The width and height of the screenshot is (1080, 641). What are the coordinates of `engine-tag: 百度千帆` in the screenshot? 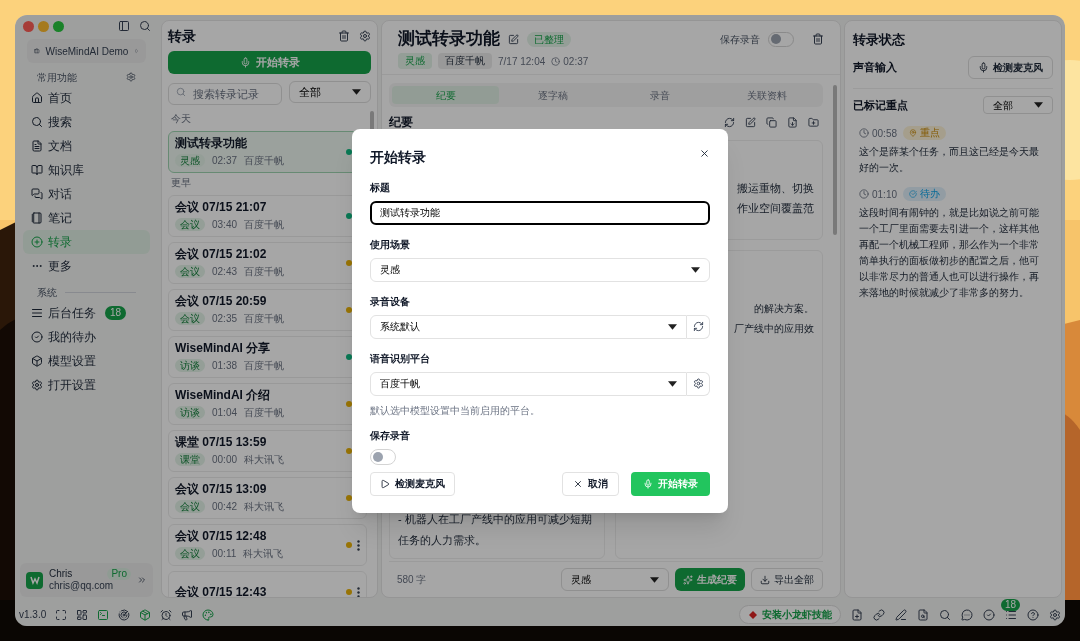 It's located at (465, 61).